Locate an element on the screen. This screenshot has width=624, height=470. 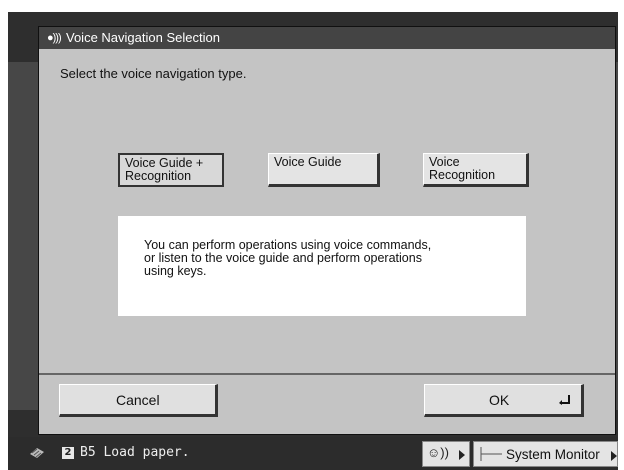
printer-status-icon is located at coordinates (37, 453).